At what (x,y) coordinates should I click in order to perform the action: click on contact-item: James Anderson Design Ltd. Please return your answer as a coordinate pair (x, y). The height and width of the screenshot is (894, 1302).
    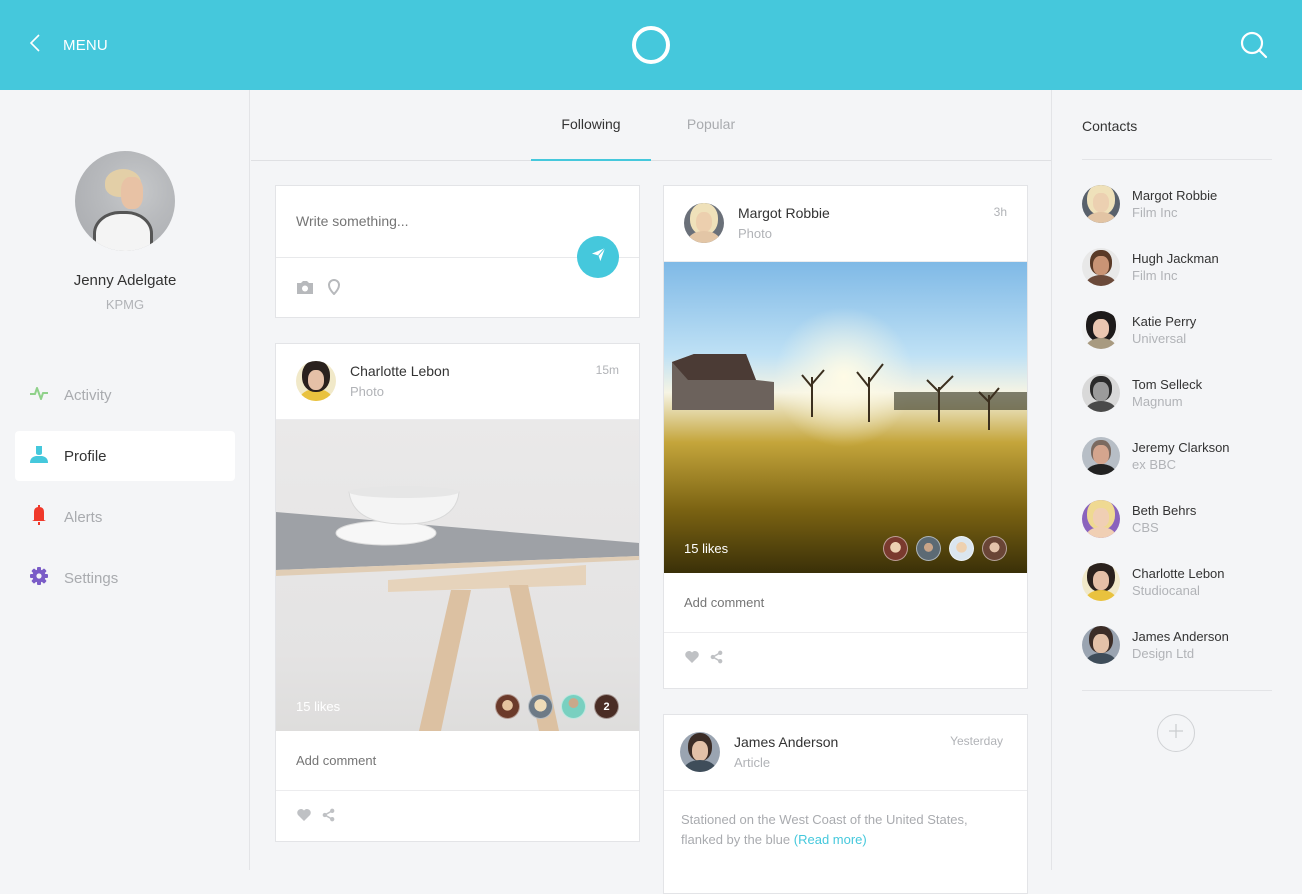
    Looking at the image, I should click on (1182, 657).